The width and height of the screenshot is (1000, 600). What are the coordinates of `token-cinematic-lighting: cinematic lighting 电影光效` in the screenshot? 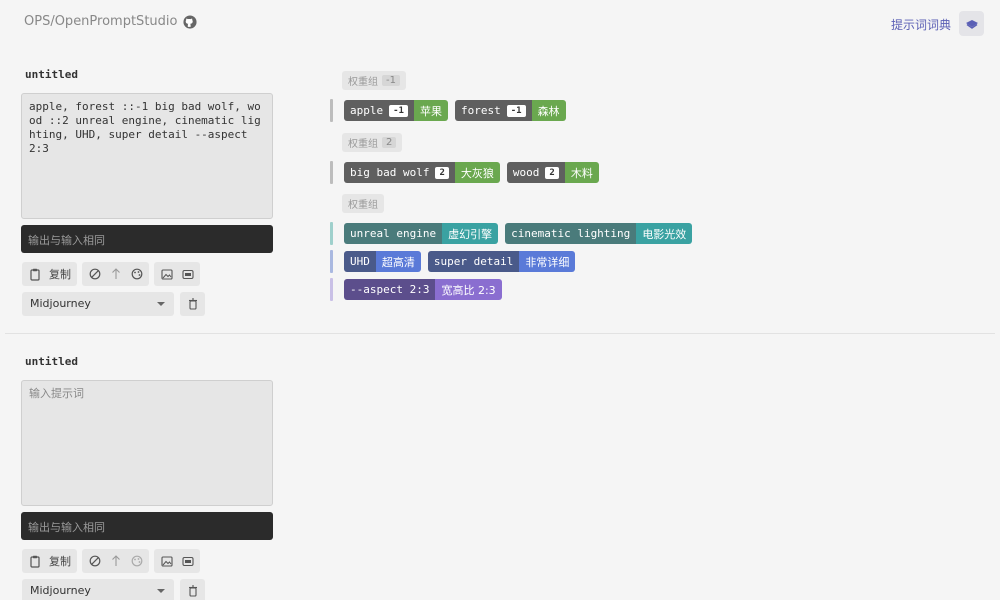 It's located at (599, 233).